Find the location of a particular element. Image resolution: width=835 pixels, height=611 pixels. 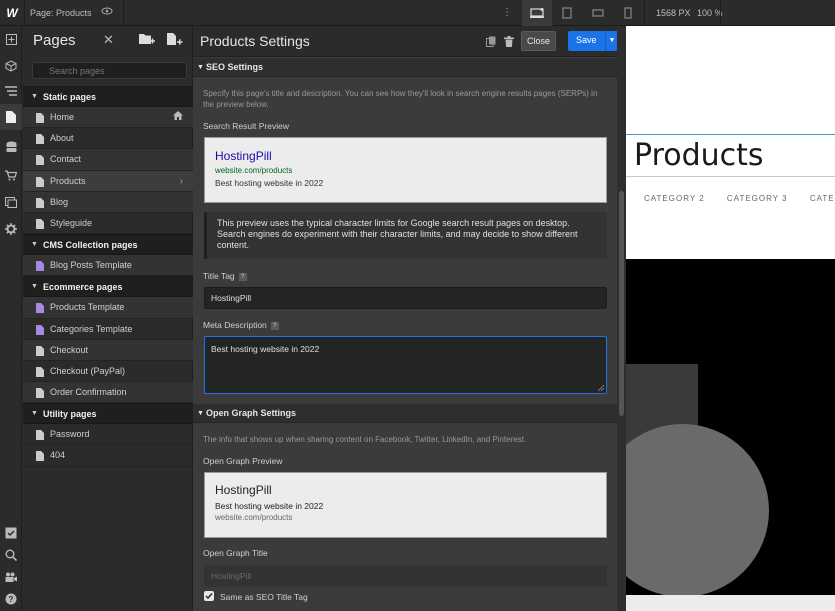

canvas-category-nav: CATEGORY 2 CATEGORY 3 CATEGO is located at coordinates (739, 198).